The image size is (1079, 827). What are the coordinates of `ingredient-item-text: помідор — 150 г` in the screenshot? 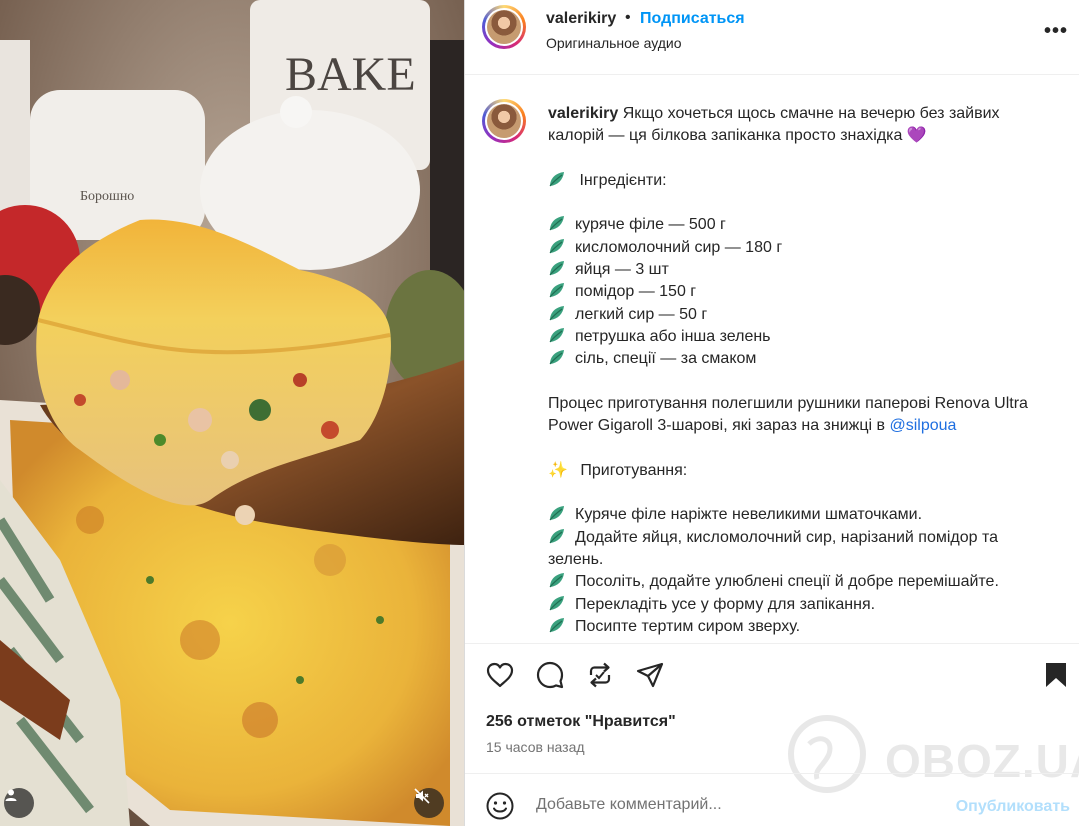 It's located at (636, 292).